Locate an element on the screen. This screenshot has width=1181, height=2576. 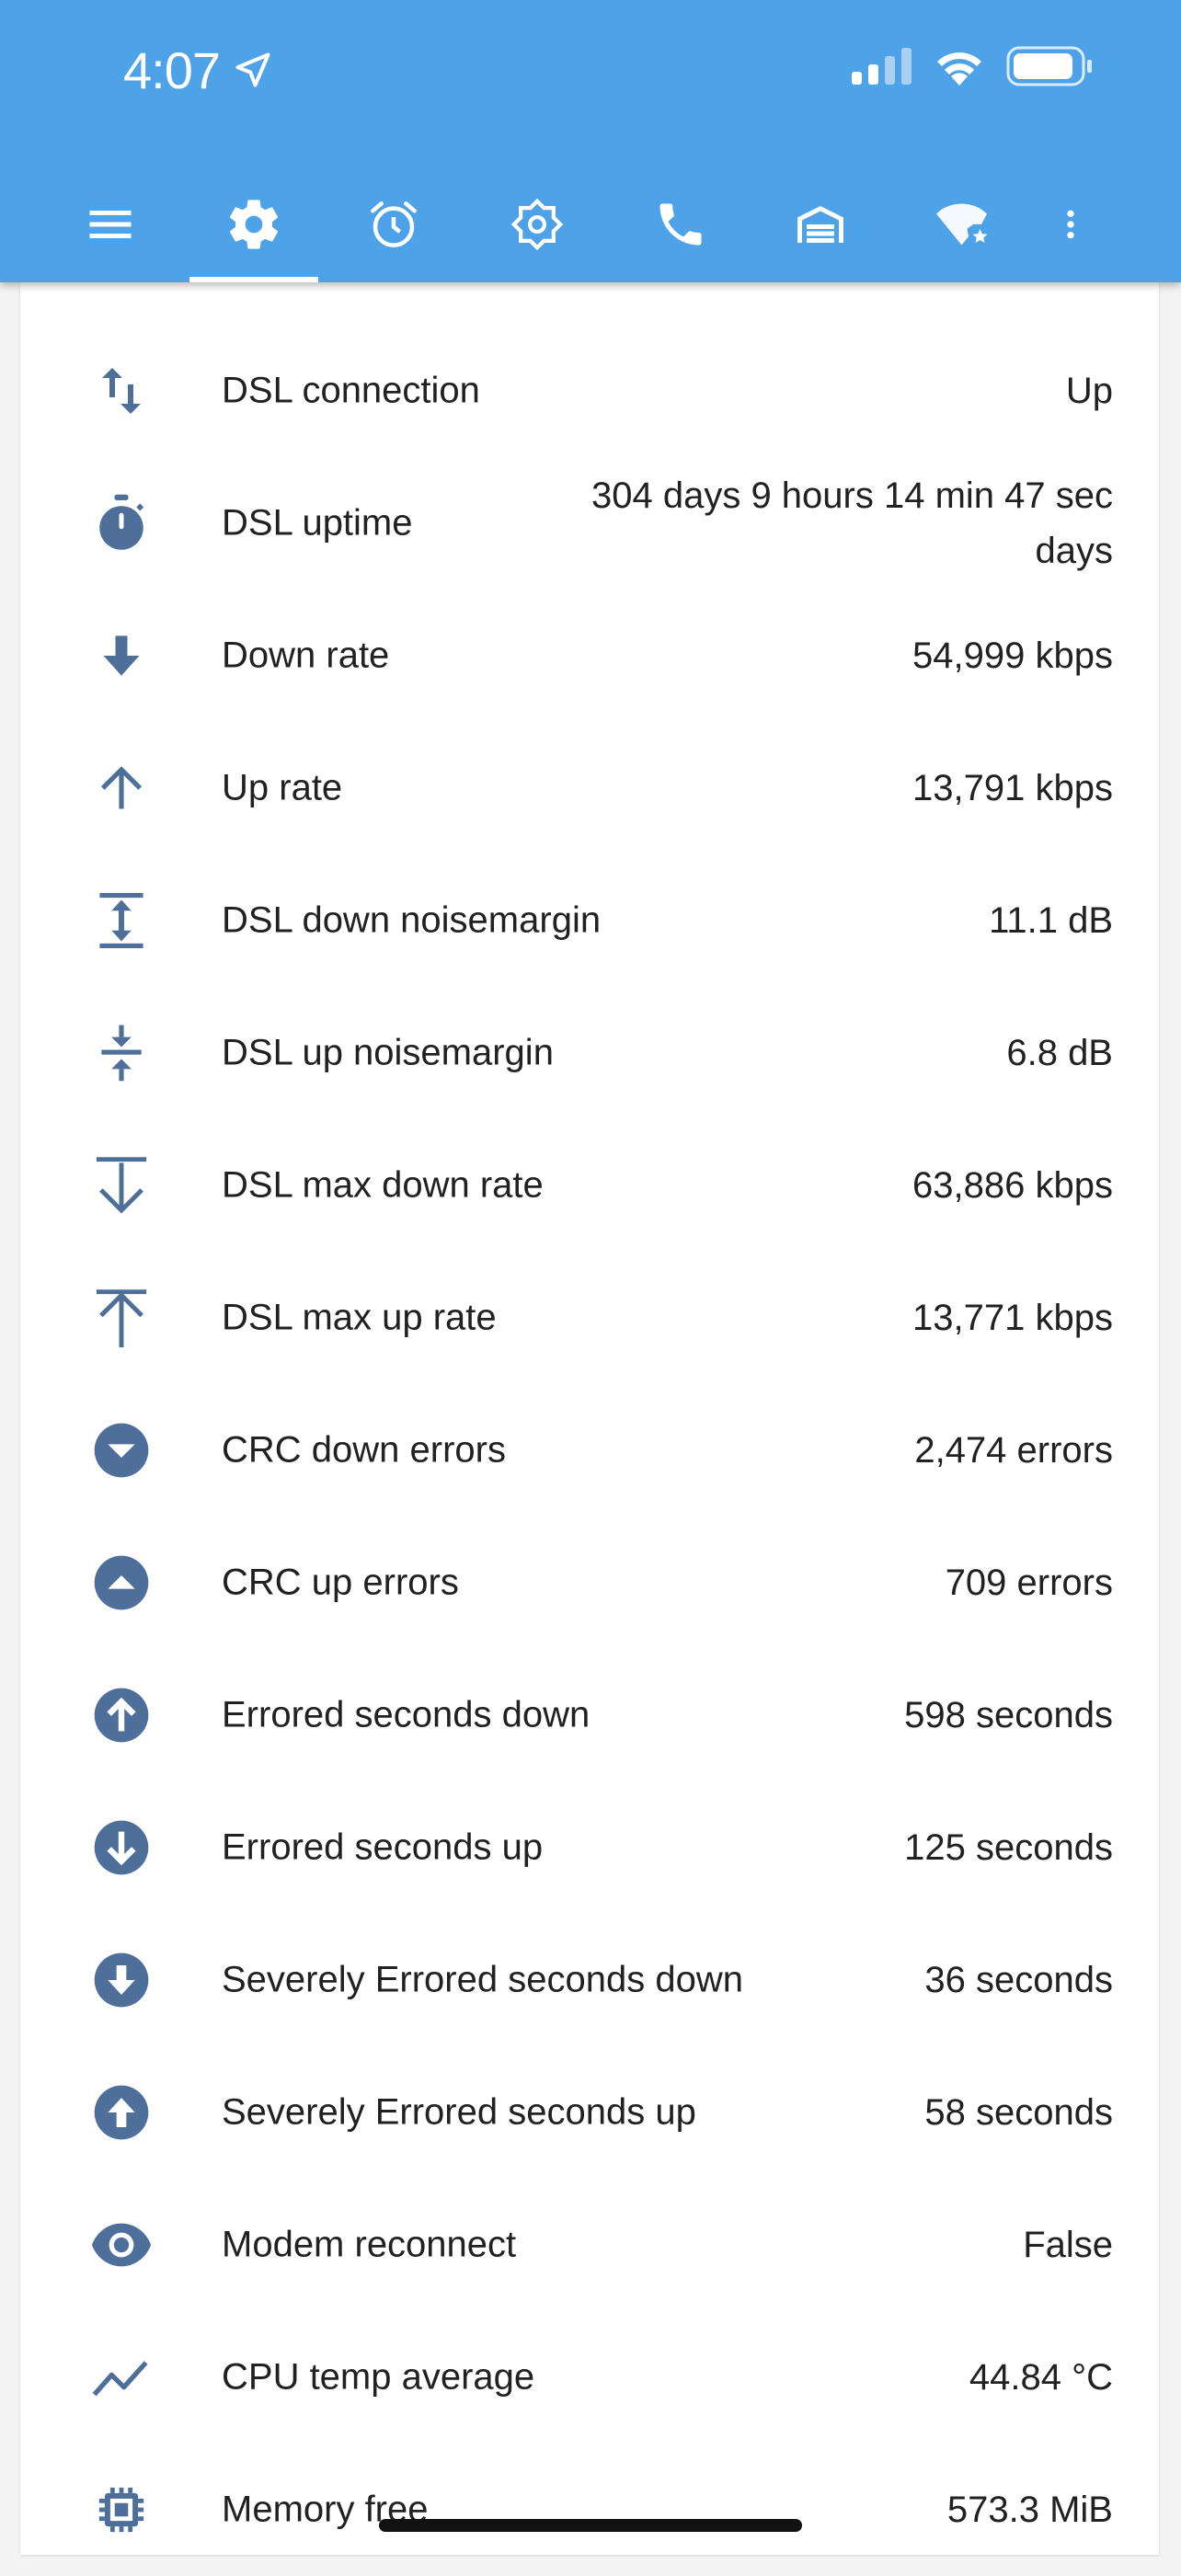
menu-icon is located at coordinates (111, 224).